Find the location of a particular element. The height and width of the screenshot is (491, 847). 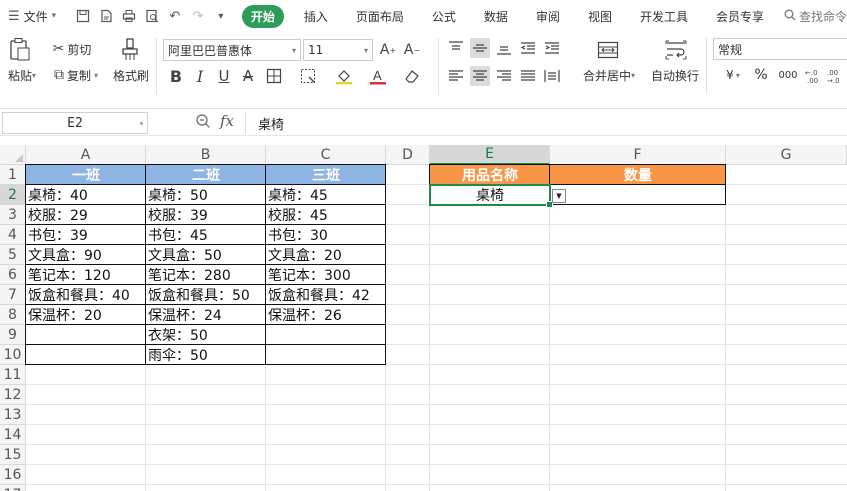

merge-center-button: 合并居中 ▾ is located at coordinates (609, 75).